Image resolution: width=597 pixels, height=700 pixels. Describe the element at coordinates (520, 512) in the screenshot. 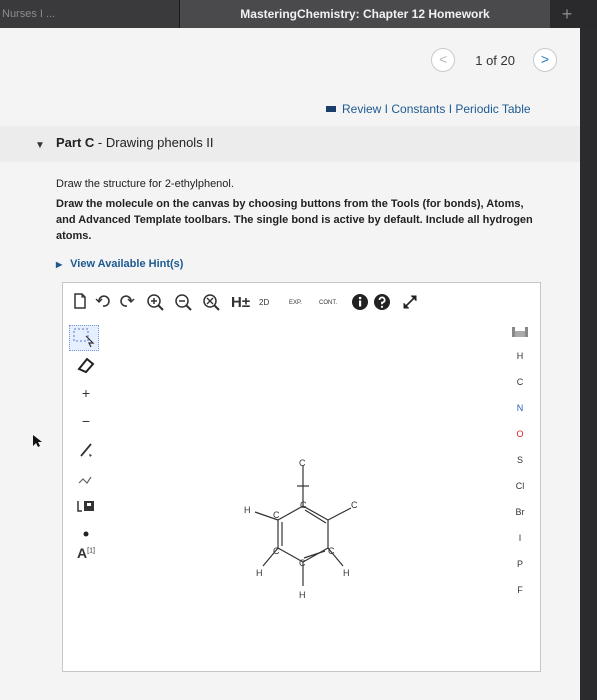

I see `atom-br-button: Br` at that location.